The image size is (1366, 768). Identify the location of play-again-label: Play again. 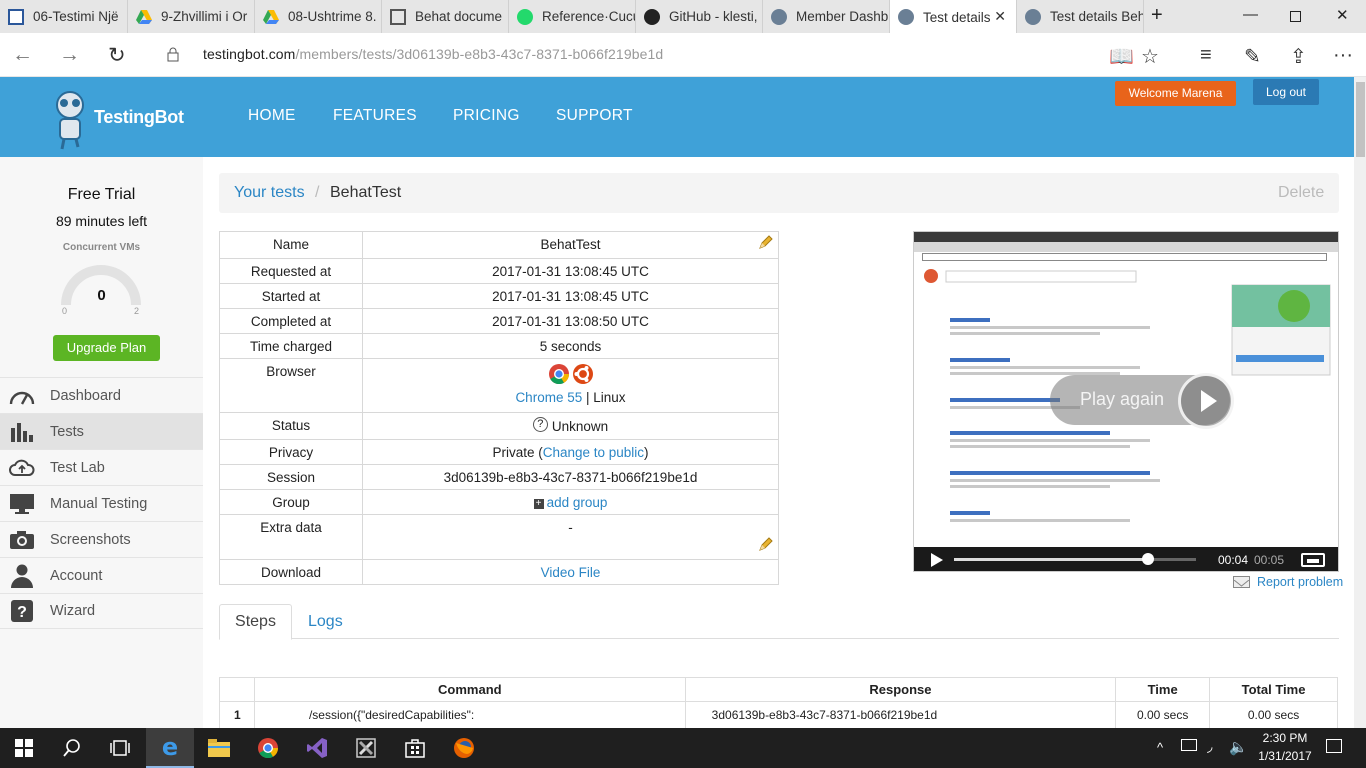
(1122, 399).